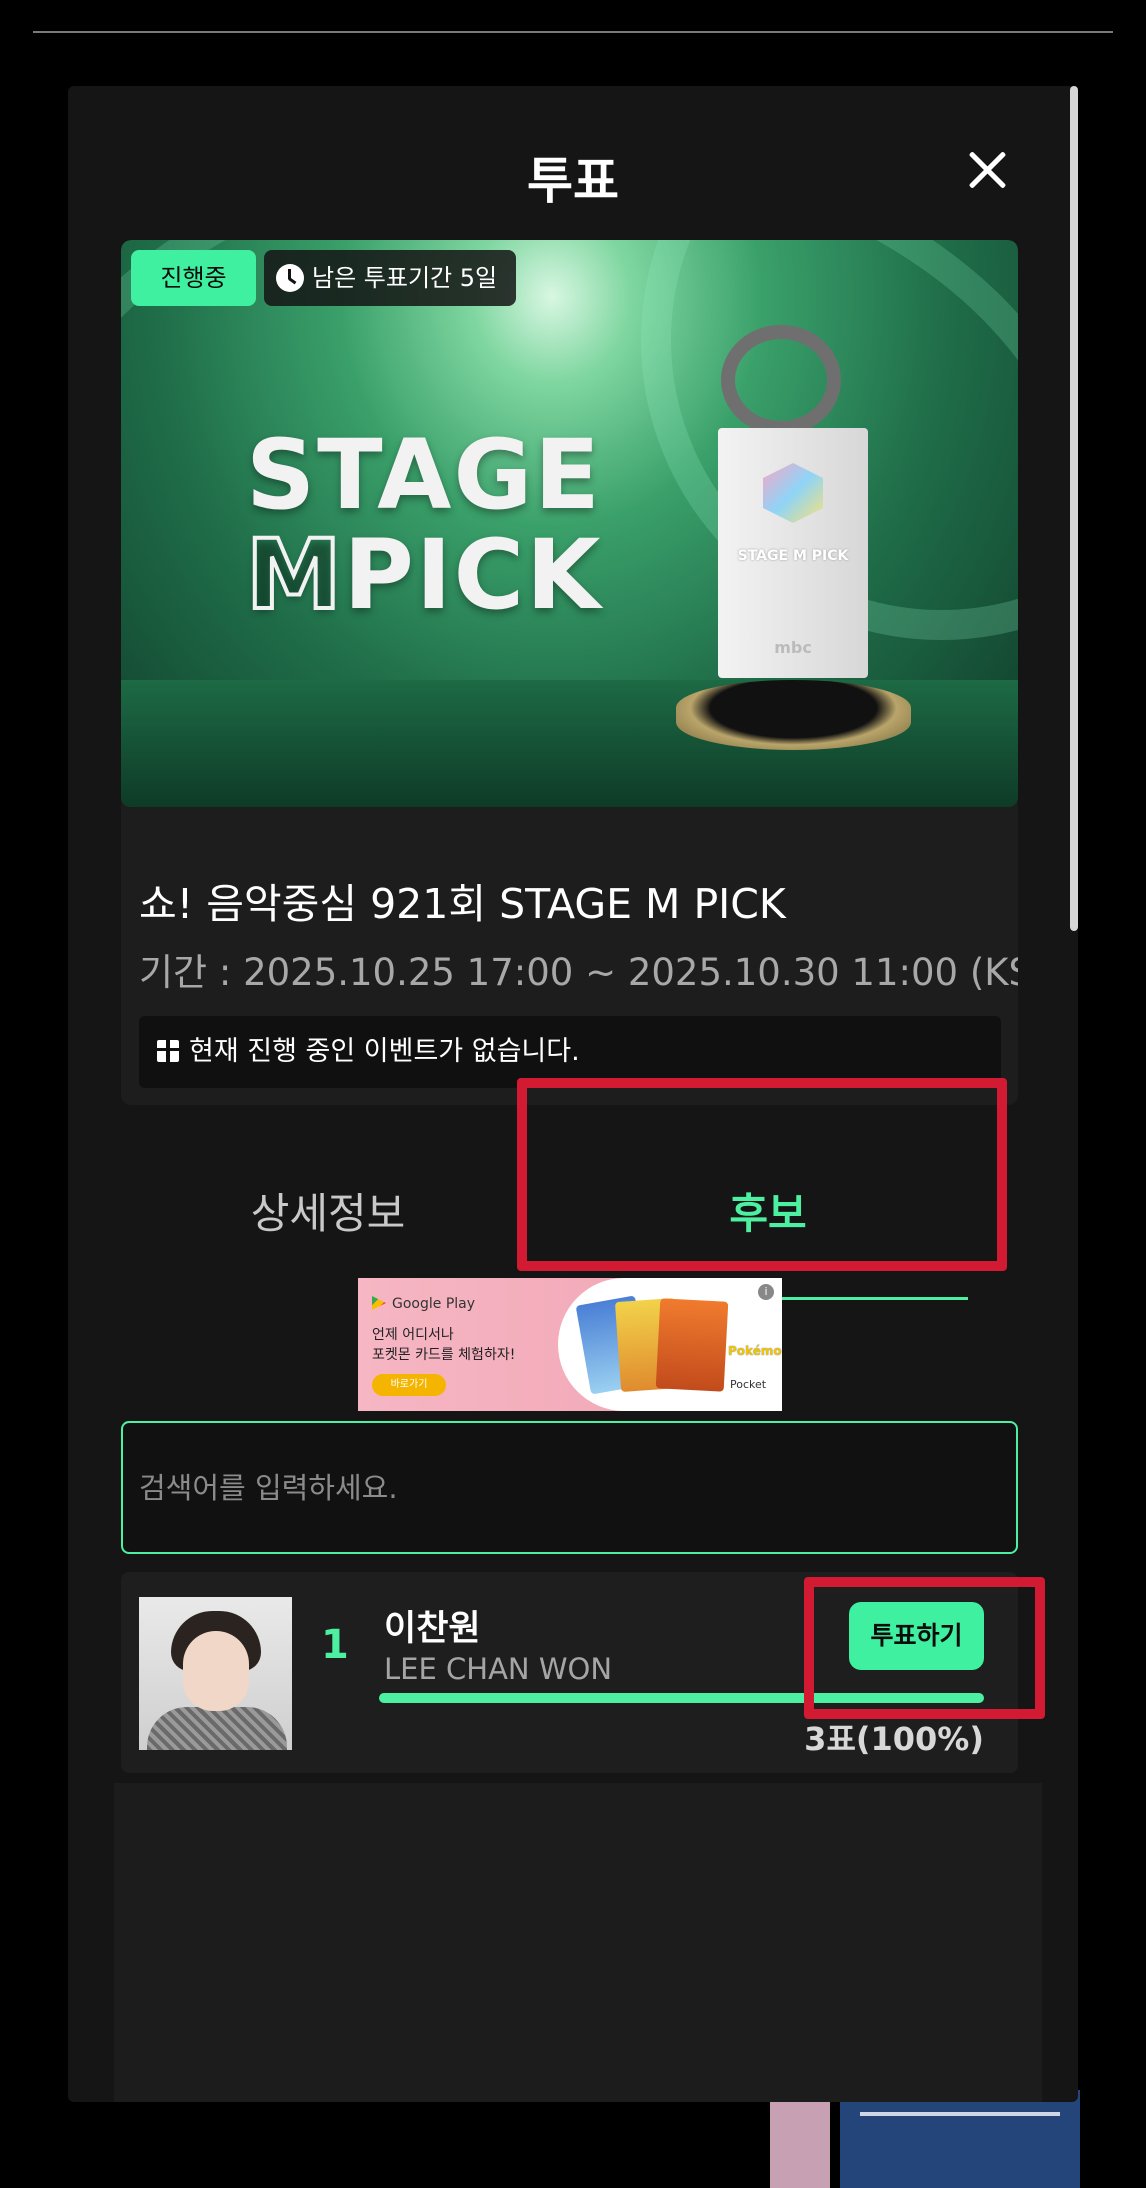 The width and height of the screenshot is (1146, 2188). Describe the element at coordinates (692, 1345) in the screenshot. I see `ad-card-image` at that location.